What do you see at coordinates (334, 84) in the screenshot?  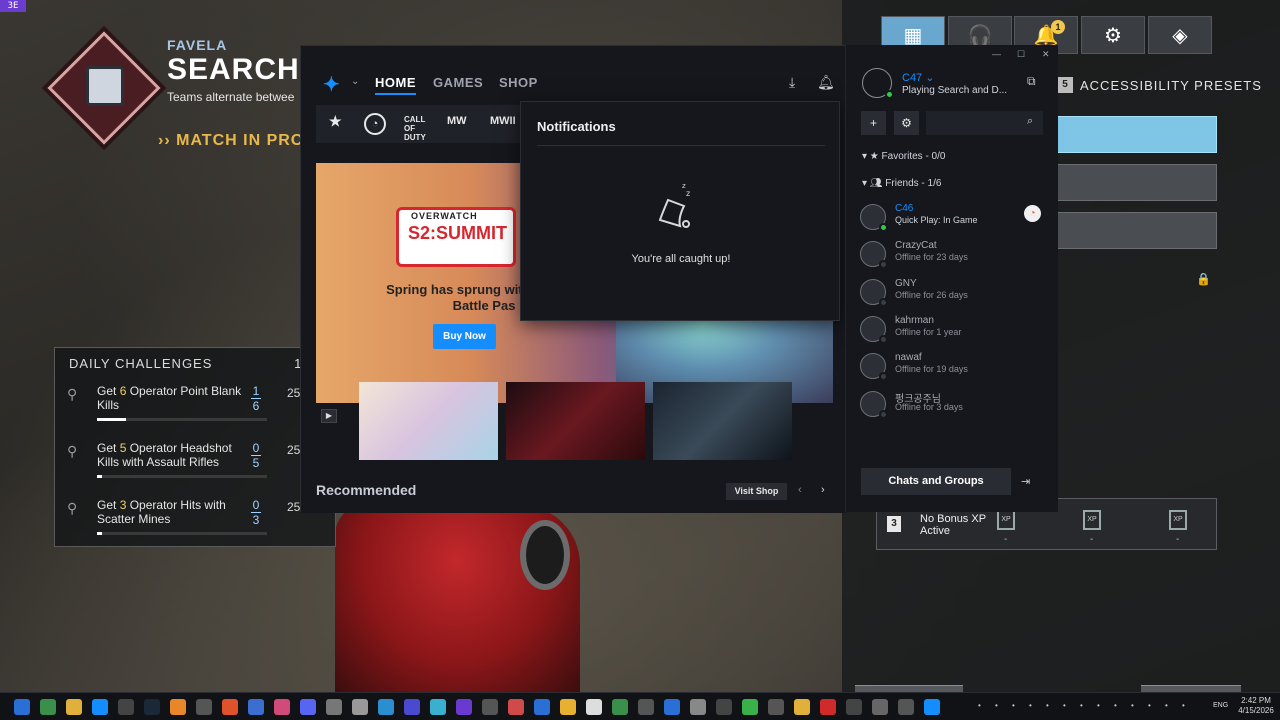 I see `battlenet-logo-icon: ✦` at bounding box center [334, 84].